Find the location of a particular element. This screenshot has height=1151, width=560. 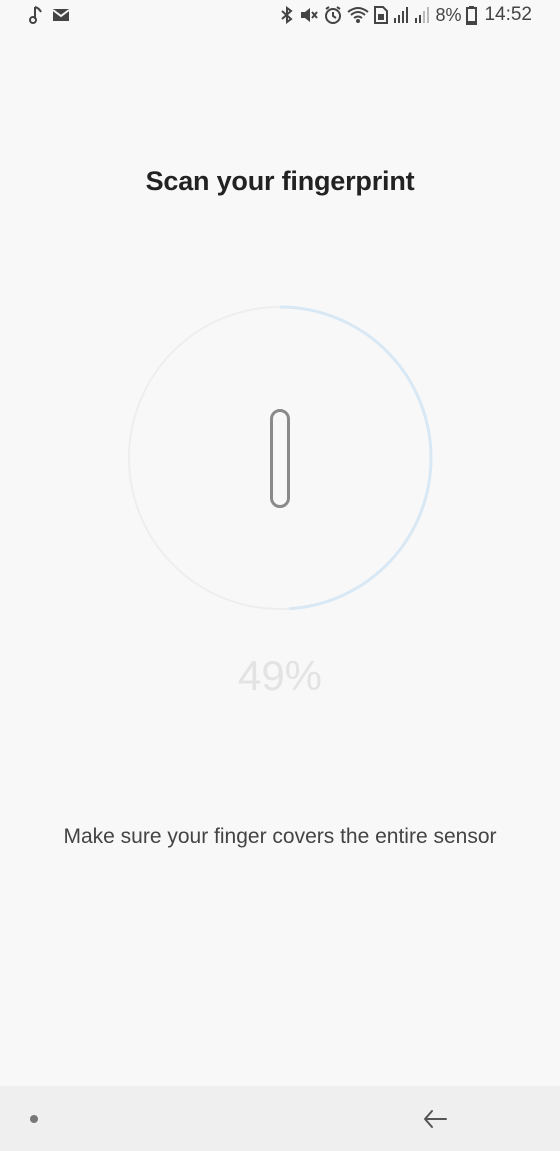

back-arrow-icon is located at coordinates (435, 1119).